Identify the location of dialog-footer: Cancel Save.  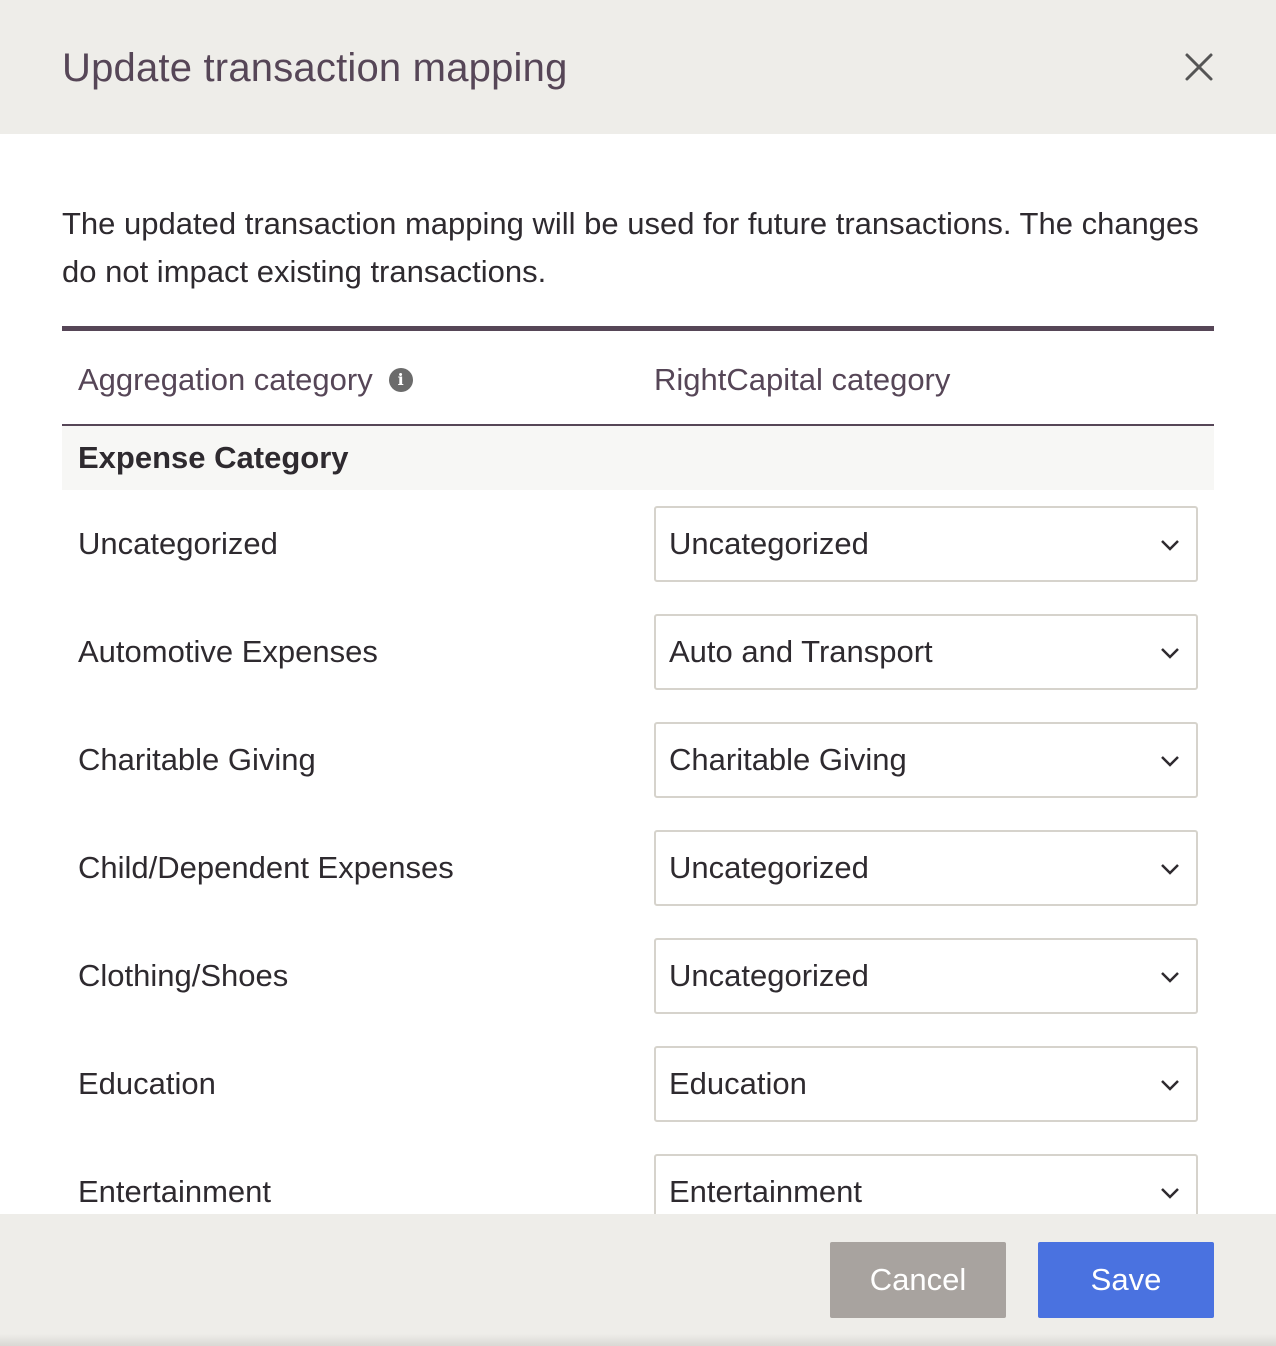
(638, 1280).